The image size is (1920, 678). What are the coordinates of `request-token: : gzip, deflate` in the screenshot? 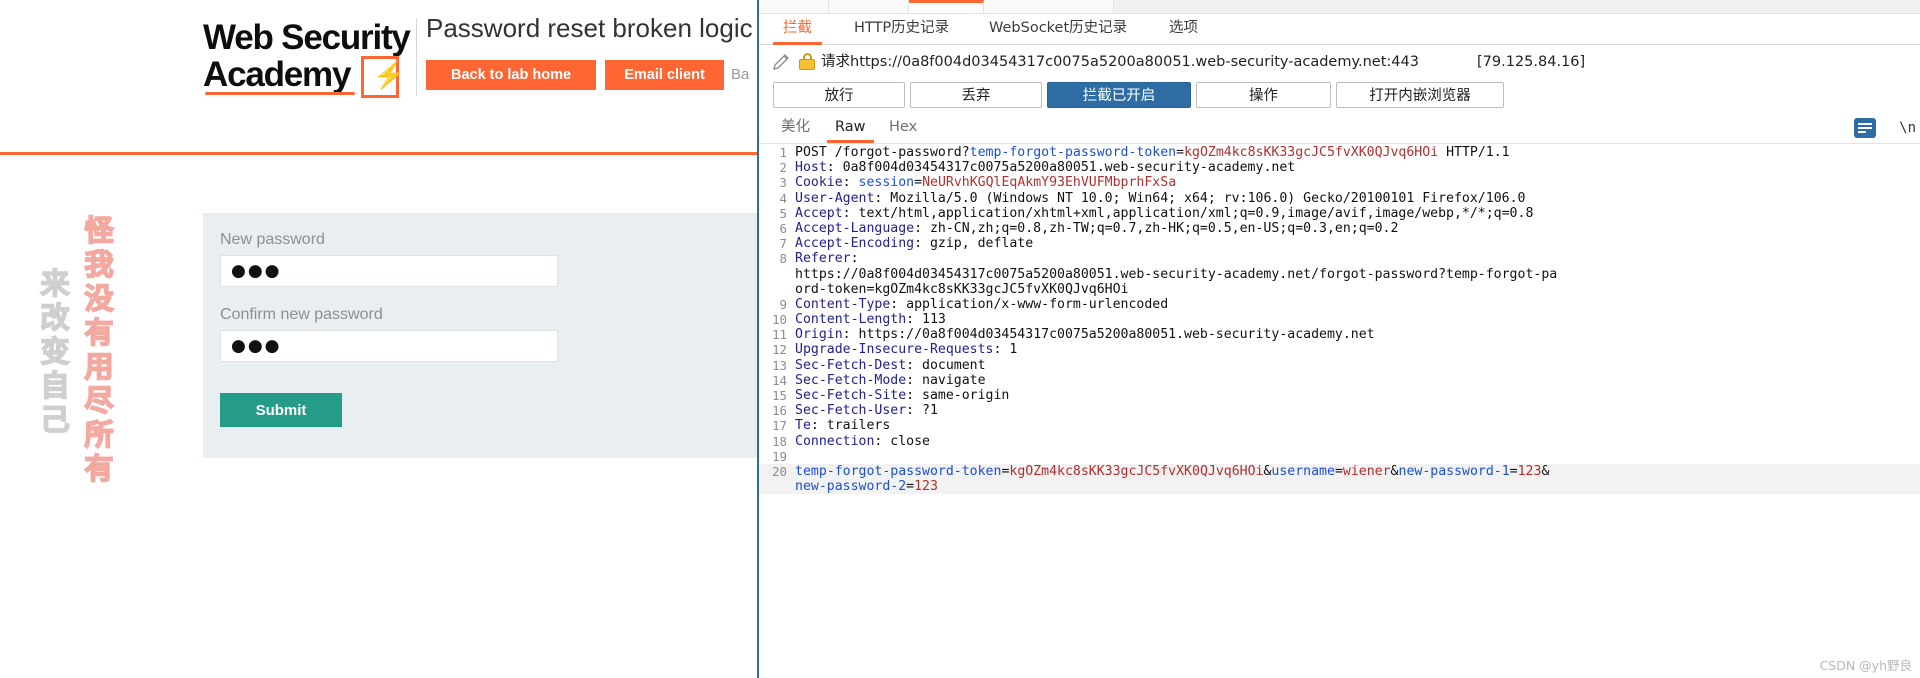 It's located at (974, 244).